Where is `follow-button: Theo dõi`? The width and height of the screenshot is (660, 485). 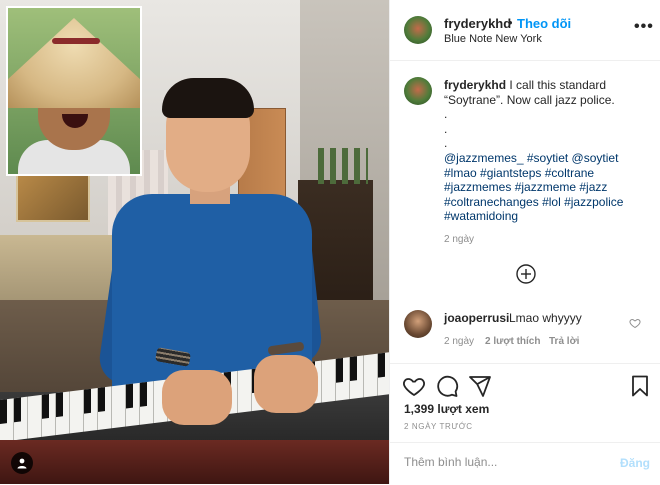
follow-button: Theo dõi is located at coordinates (544, 23).